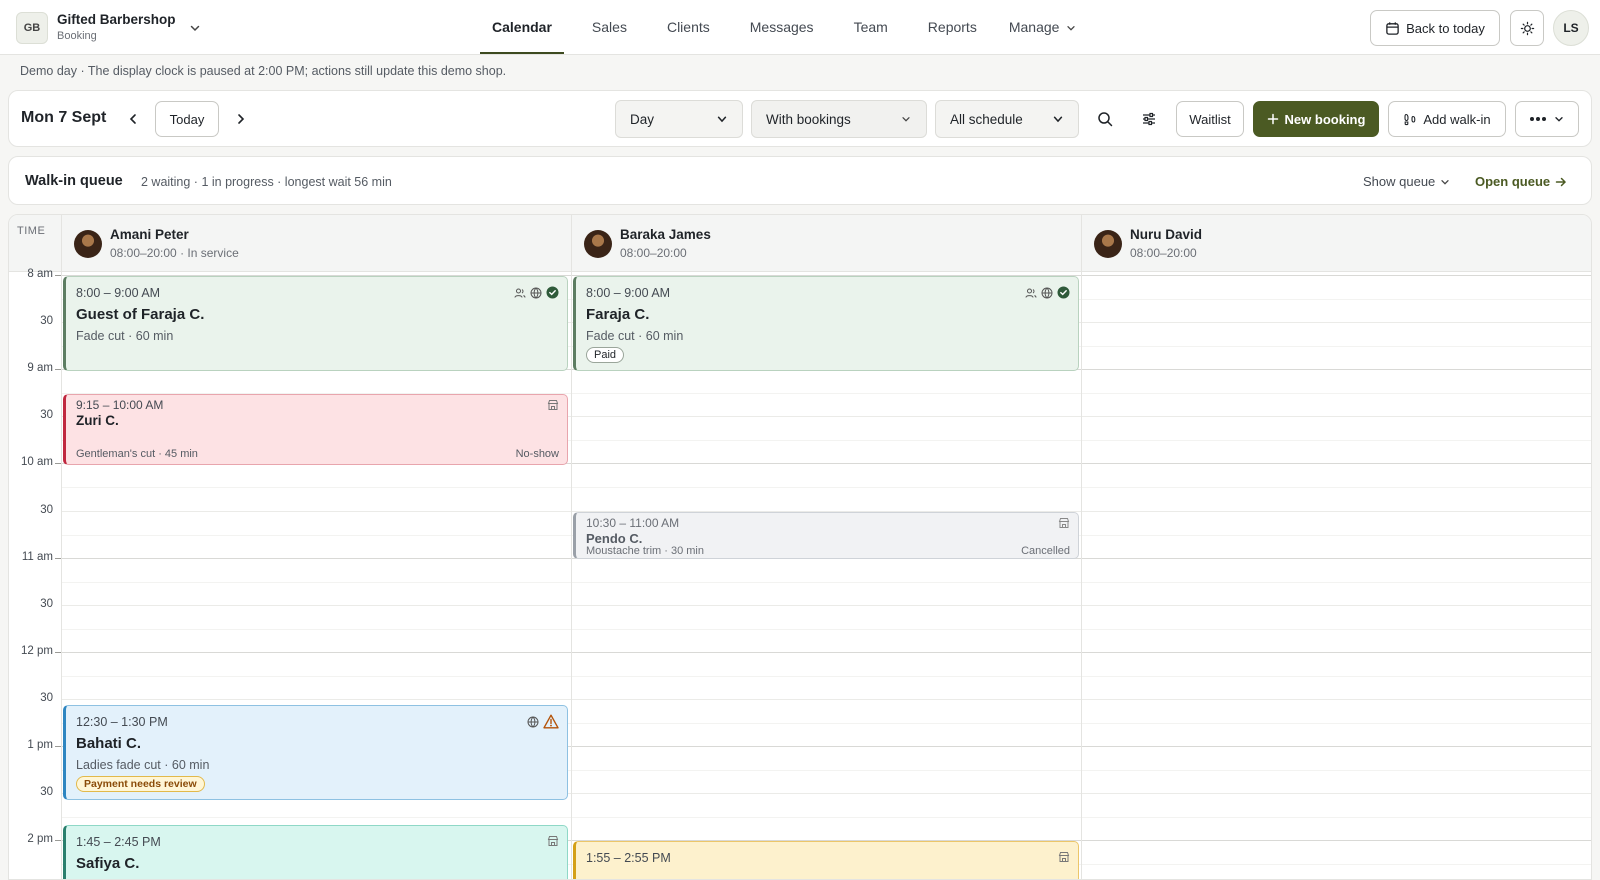  Describe the element at coordinates (316, 243) in the screenshot. I see `staff-column-header: Amani Peter 08:00–20:00 · In service` at that location.